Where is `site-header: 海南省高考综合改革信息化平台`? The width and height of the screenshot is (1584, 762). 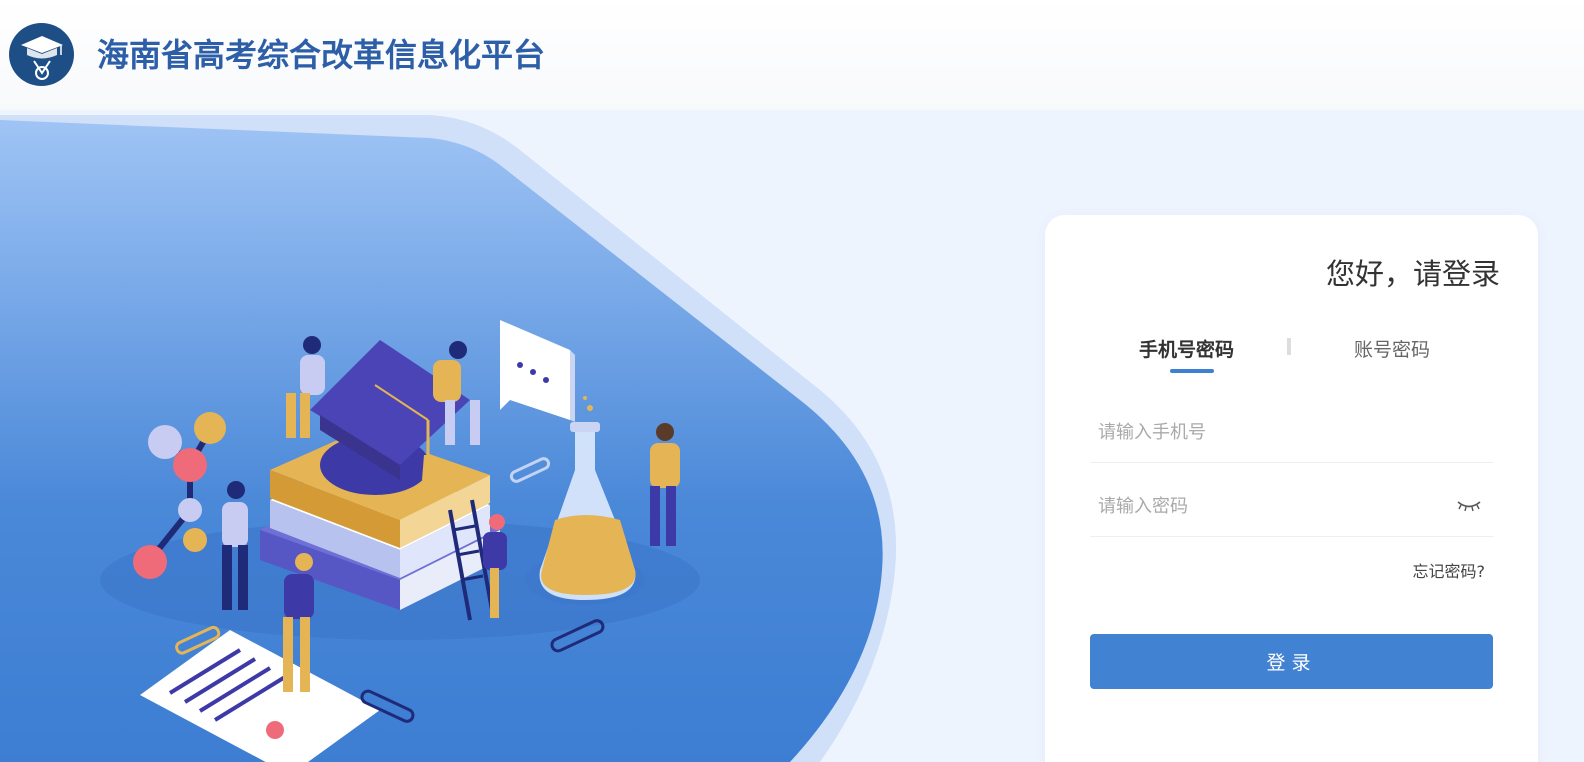 site-header: 海南省高考综合改革信息化平台 is located at coordinates (792, 55).